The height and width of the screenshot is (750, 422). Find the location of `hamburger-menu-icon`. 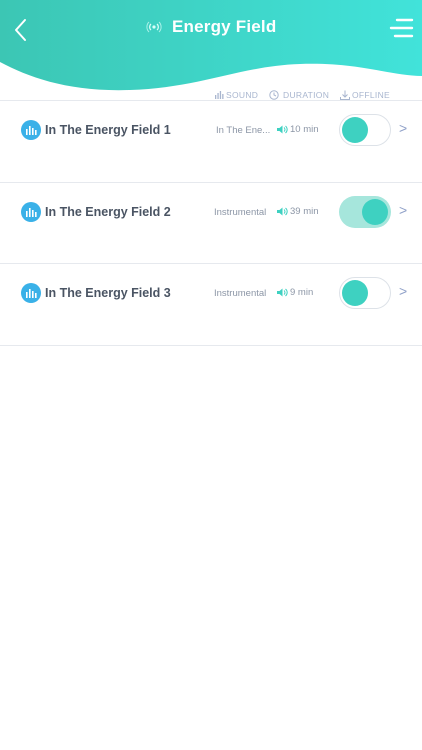

hamburger-menu-icon is located at coordinates (401, 28).